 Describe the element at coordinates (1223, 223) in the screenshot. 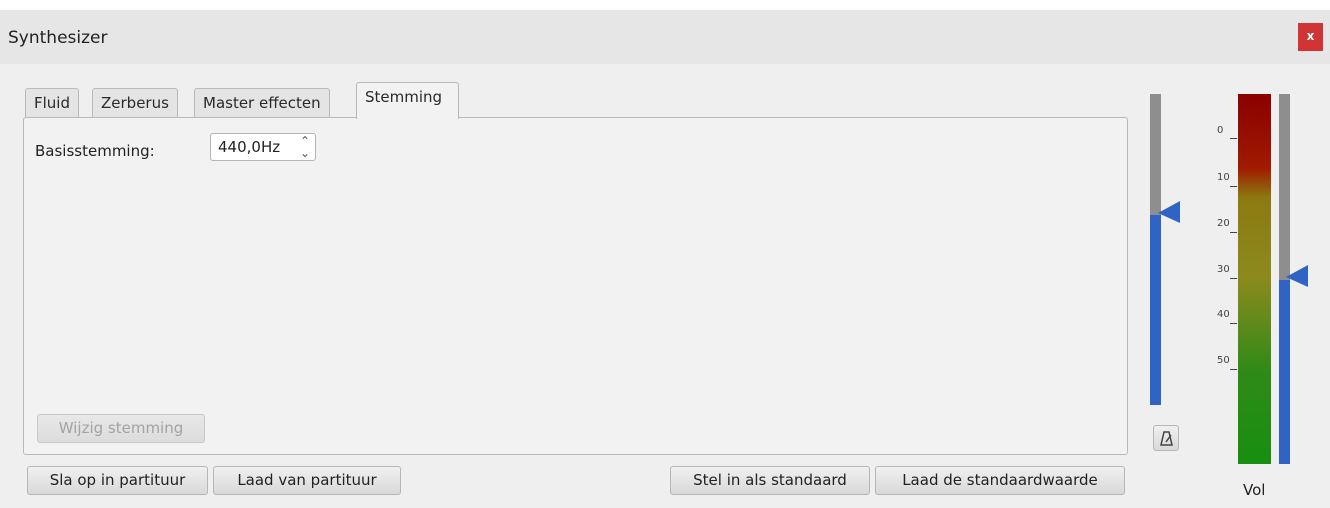

I see `meter-tick: 20` at that location.